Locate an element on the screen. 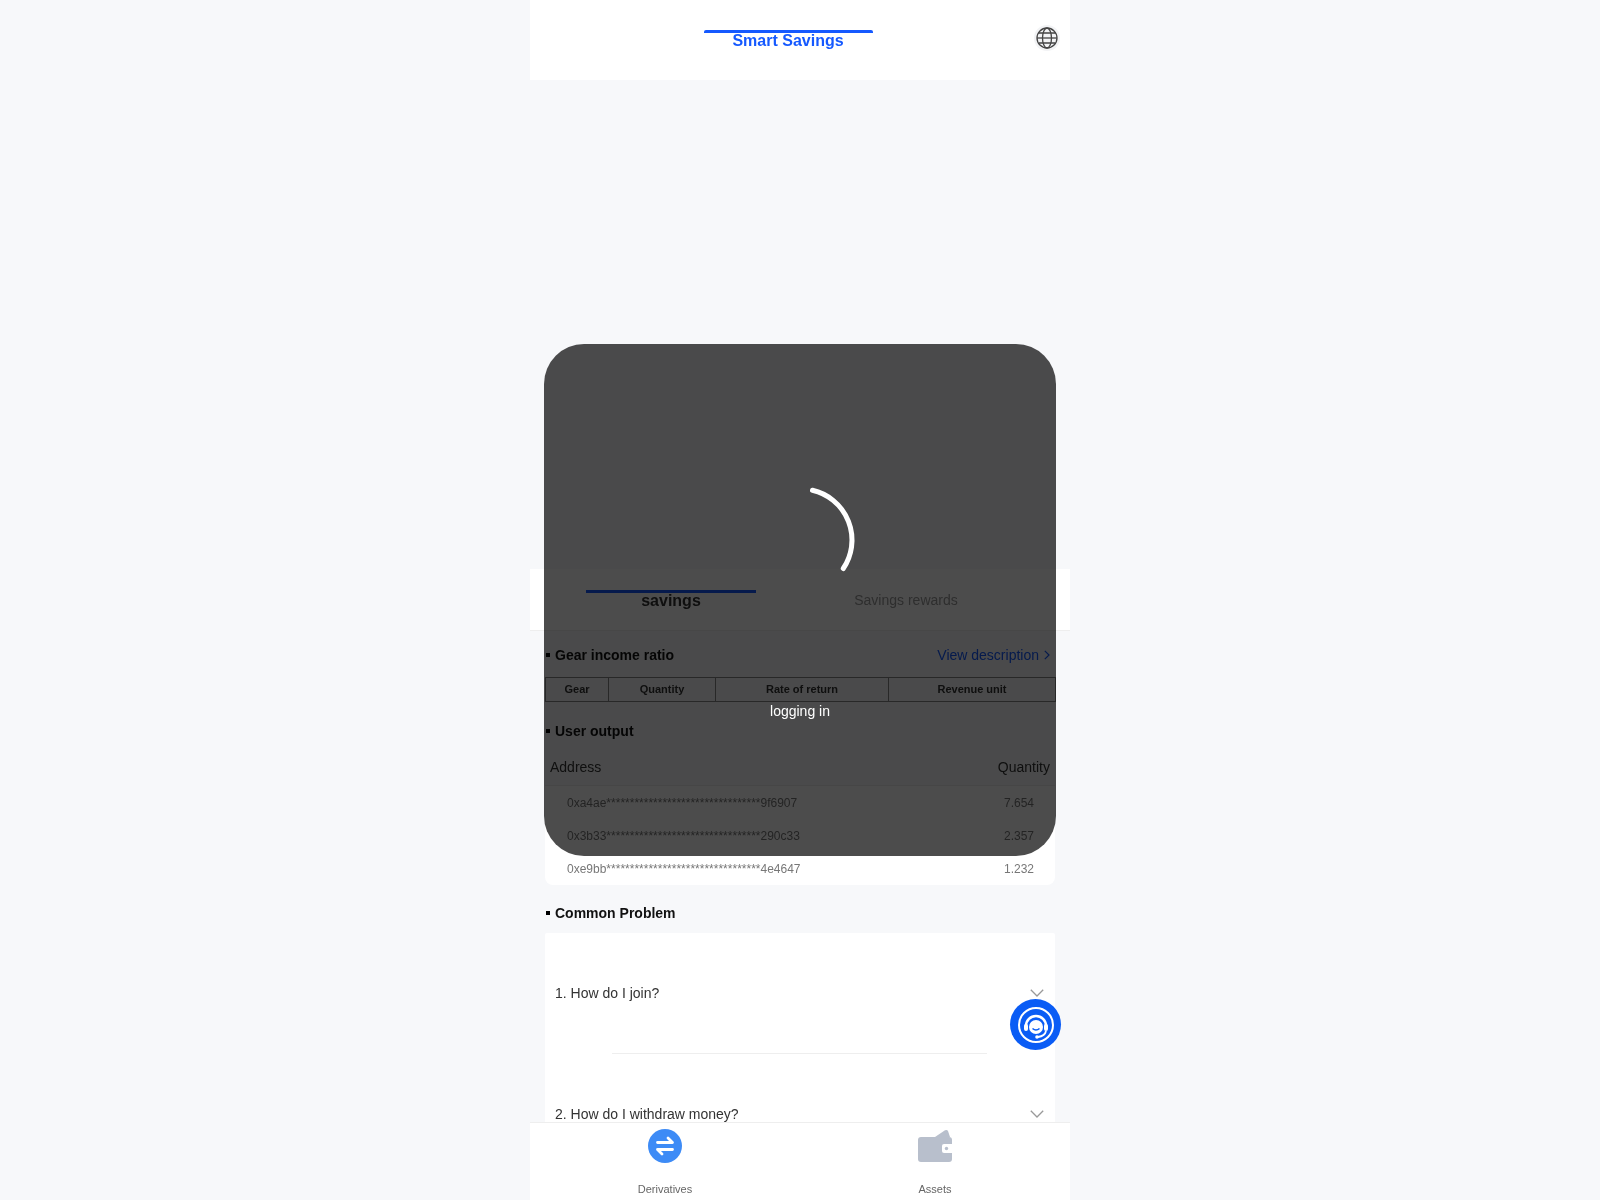 The width and height of the screenshot is (1600, 1200). faq-question: 2. How do I withdraw money? is located at coordinates (647, 1114).